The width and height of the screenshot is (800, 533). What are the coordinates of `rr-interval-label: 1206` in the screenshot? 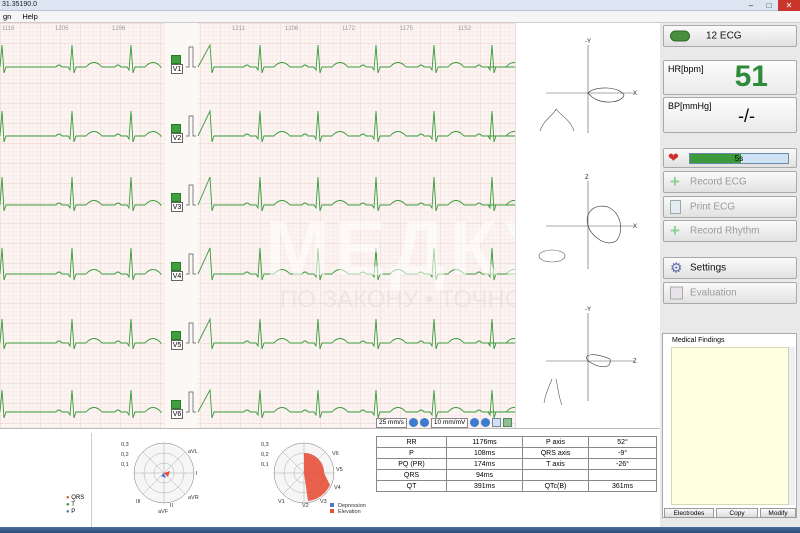 It's located at (292, 29).